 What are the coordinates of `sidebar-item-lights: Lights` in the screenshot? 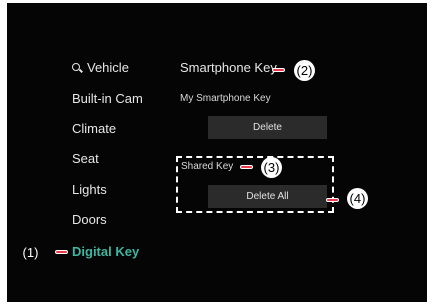 It's located at (89, 189).